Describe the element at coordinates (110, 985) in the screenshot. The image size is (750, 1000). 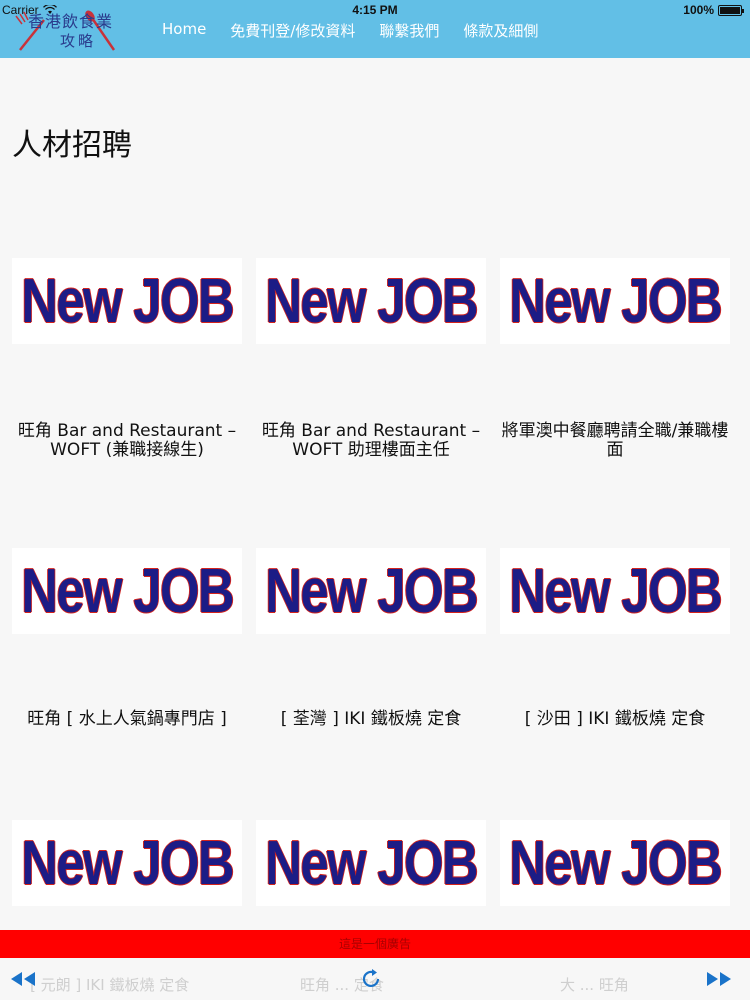
I see `scrolled-job-title: [ 元朗 ] IKI 鐵板燒 定食` at that location.